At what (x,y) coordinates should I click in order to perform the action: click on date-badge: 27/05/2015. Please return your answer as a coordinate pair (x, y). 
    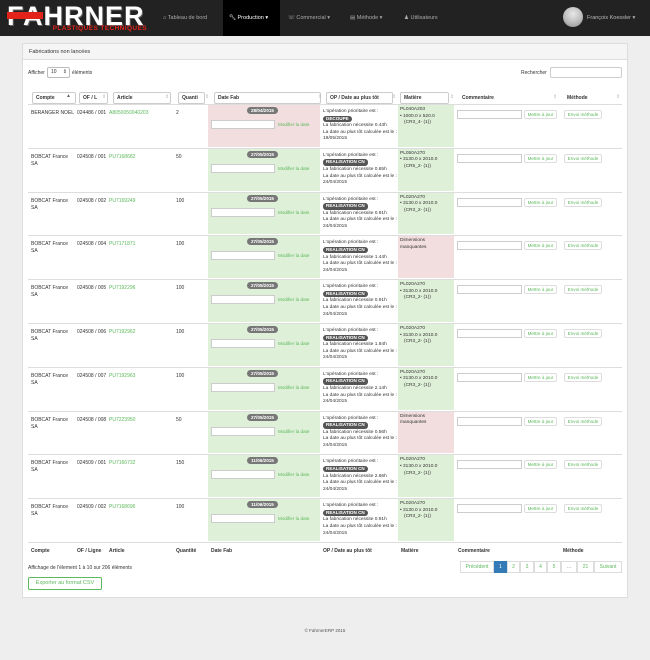
    Looking at the image, I should click on (262, 417).